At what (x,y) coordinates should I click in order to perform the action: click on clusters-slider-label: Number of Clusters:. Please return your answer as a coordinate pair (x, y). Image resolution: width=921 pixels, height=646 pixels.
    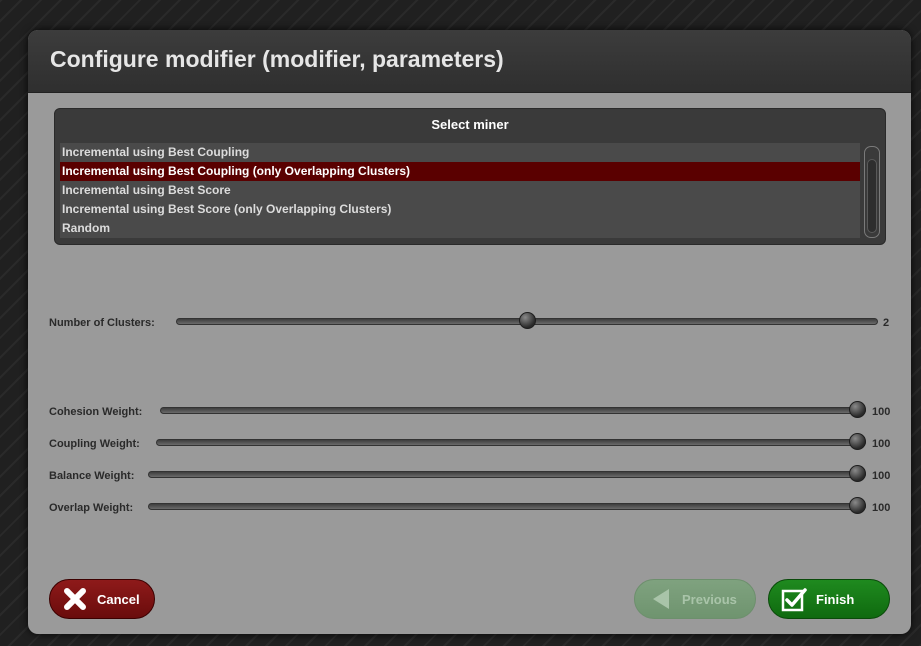
    Looking at the image, I should click on (102, 323).